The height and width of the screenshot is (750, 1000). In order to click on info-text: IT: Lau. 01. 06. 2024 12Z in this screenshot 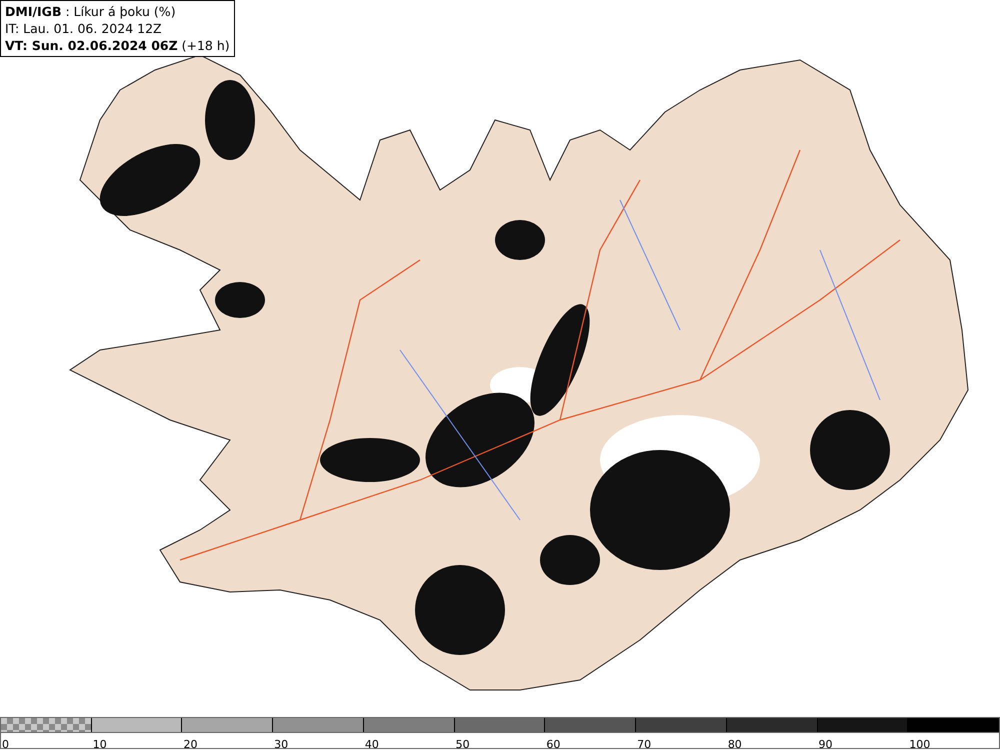, I will do `click(84, 28)`.